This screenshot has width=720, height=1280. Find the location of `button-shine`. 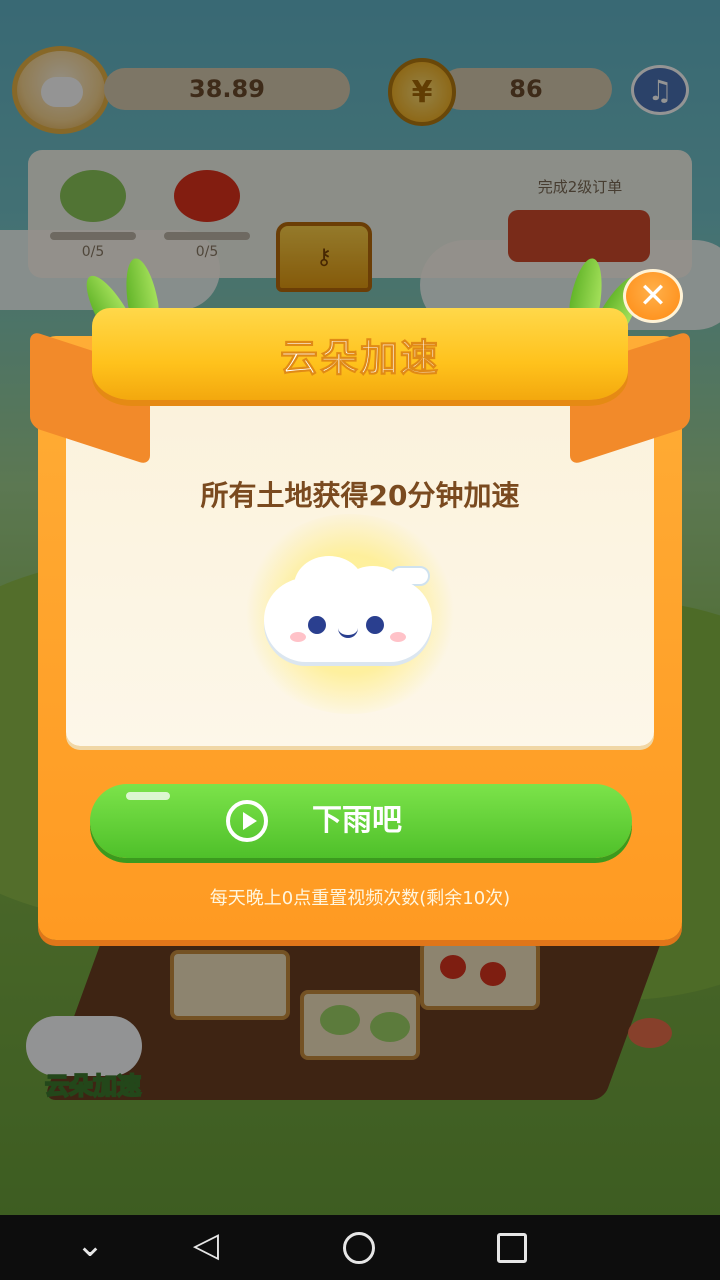

button-shine is located at coordinates (148, 796).